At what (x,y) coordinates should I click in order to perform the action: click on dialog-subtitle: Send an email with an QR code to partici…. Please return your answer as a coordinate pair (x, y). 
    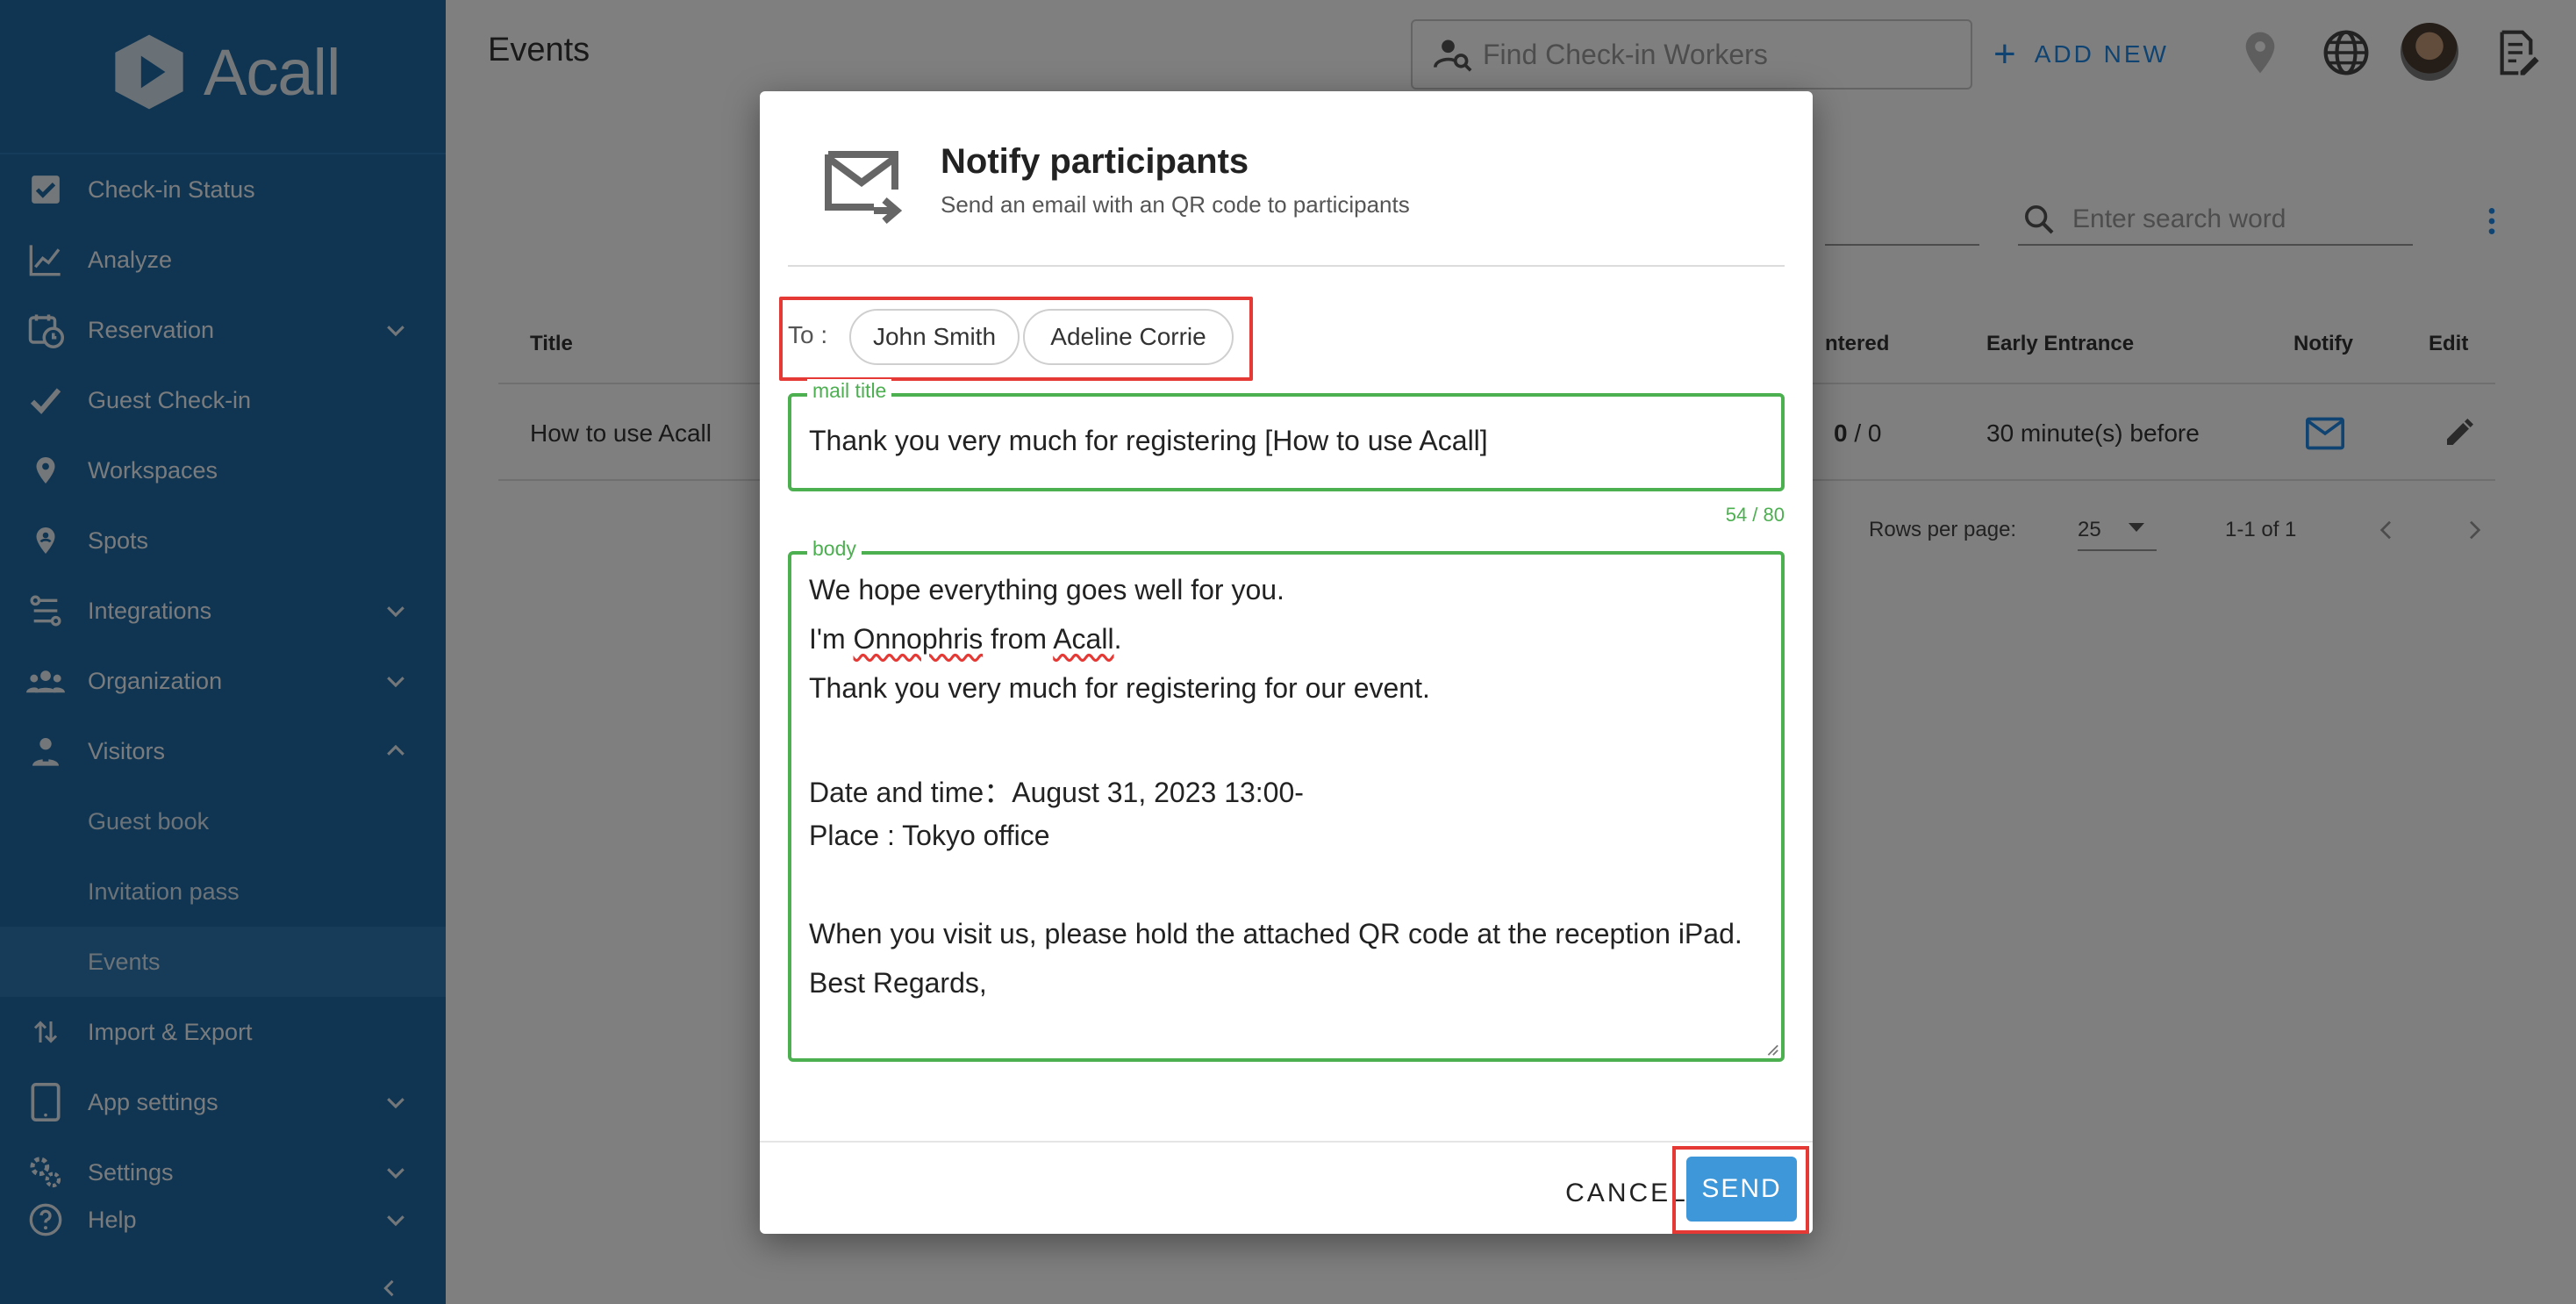
    Looking at the image, I should click on (1175, 204).